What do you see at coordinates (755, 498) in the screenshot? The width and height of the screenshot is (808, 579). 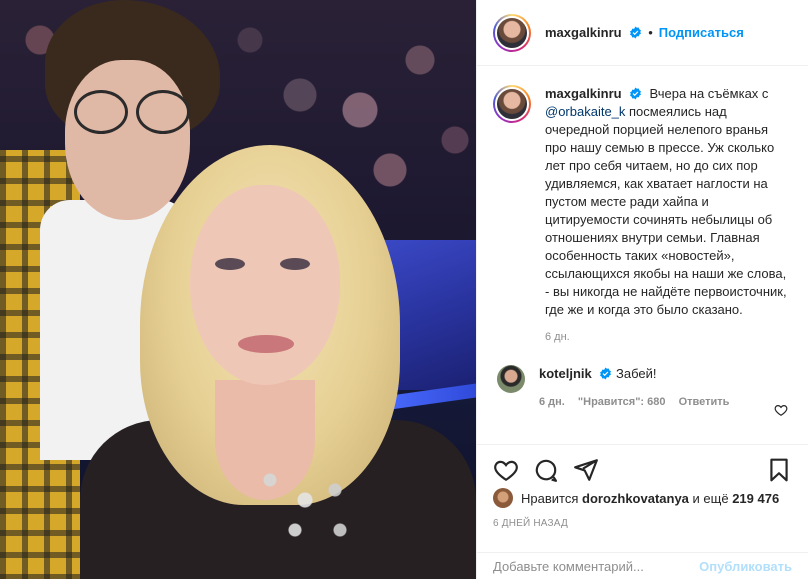 I see `likes-count: 219 476` at bounding box center [755, 498].